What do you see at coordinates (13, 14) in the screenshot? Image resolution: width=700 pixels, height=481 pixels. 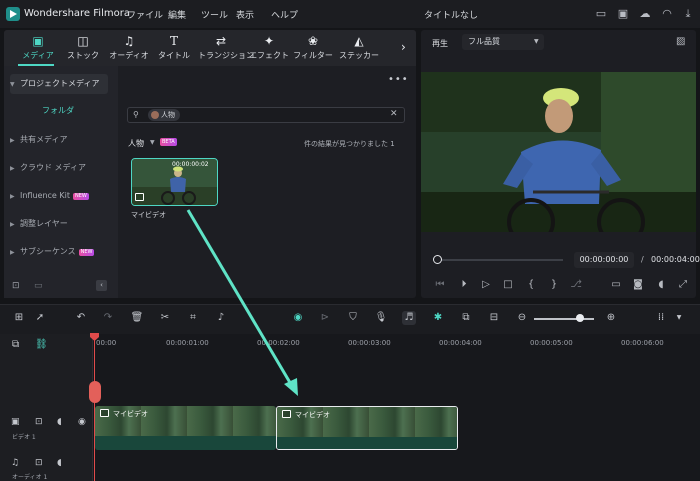 I see `filmora-logo-icon` at bounding box center [13, 14].